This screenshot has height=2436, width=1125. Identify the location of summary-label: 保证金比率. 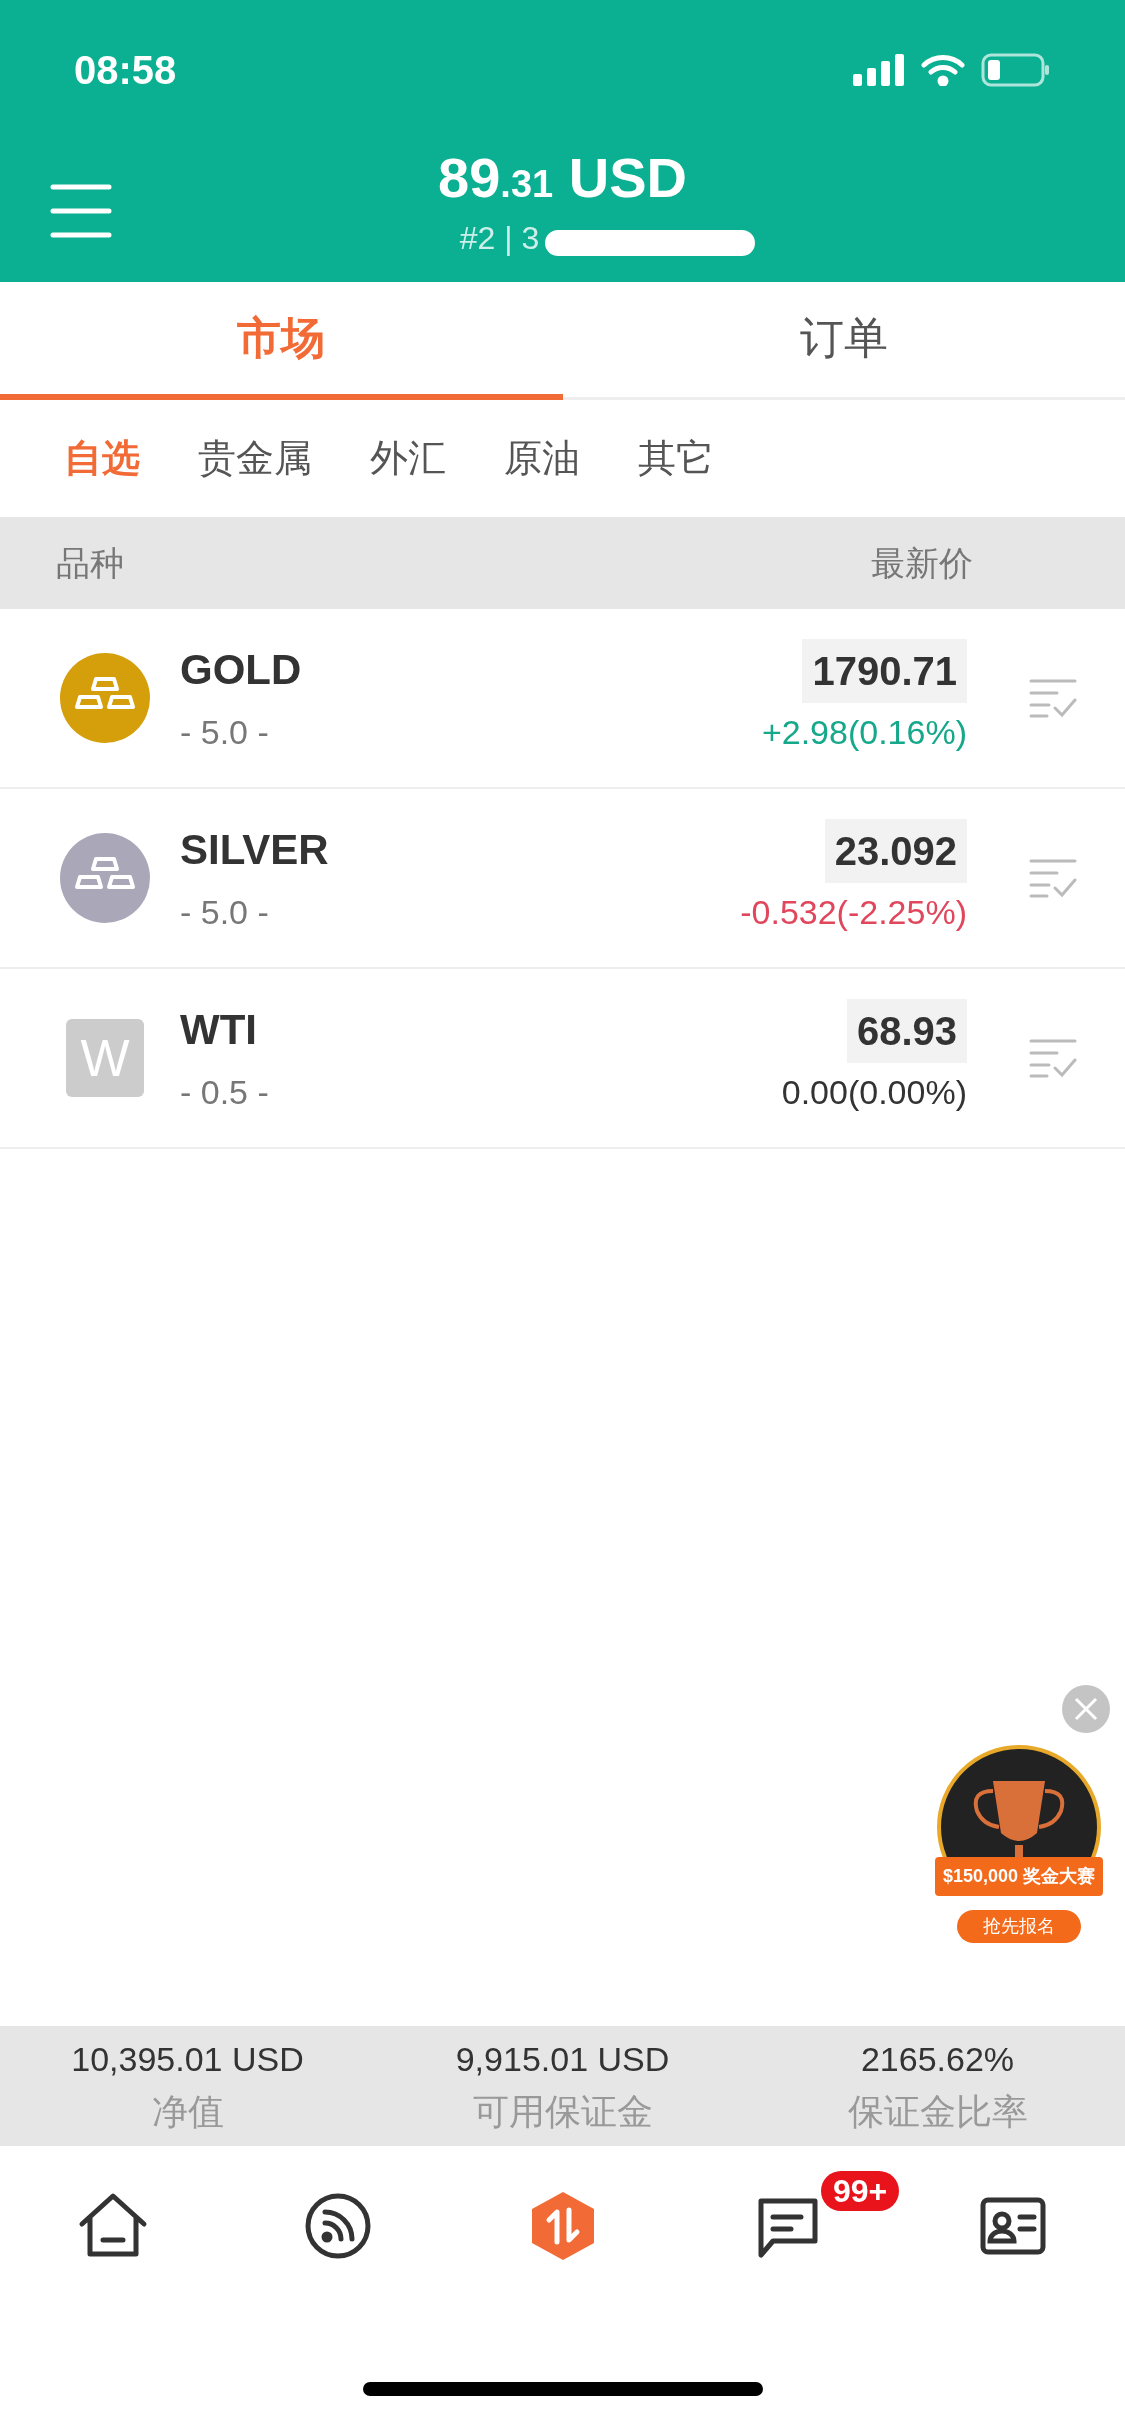
(937, 2111).